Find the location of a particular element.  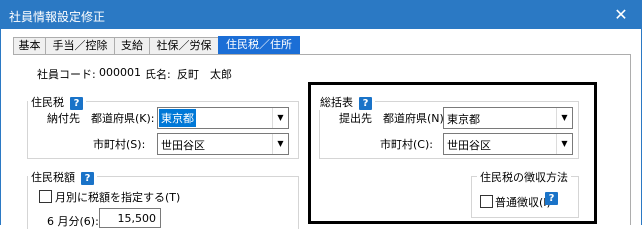

tab-allowance-deduction: 手当／控除 is located at coordinates (80, 45).